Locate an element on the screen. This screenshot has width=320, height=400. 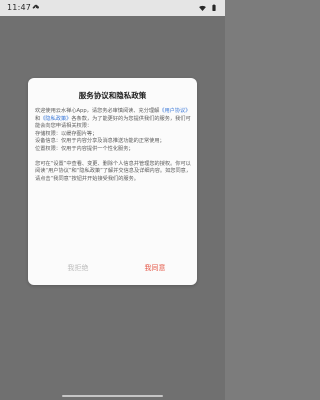
reject-button: 我拒绝 is located at coordinates (78, 268).